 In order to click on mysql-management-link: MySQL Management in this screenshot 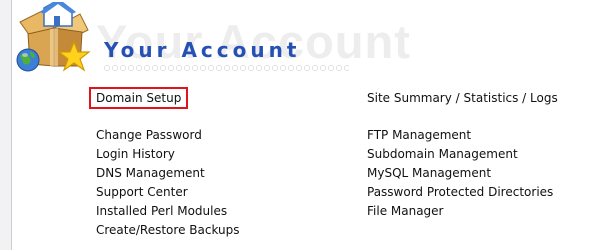, I will do `click(429, 173)`.